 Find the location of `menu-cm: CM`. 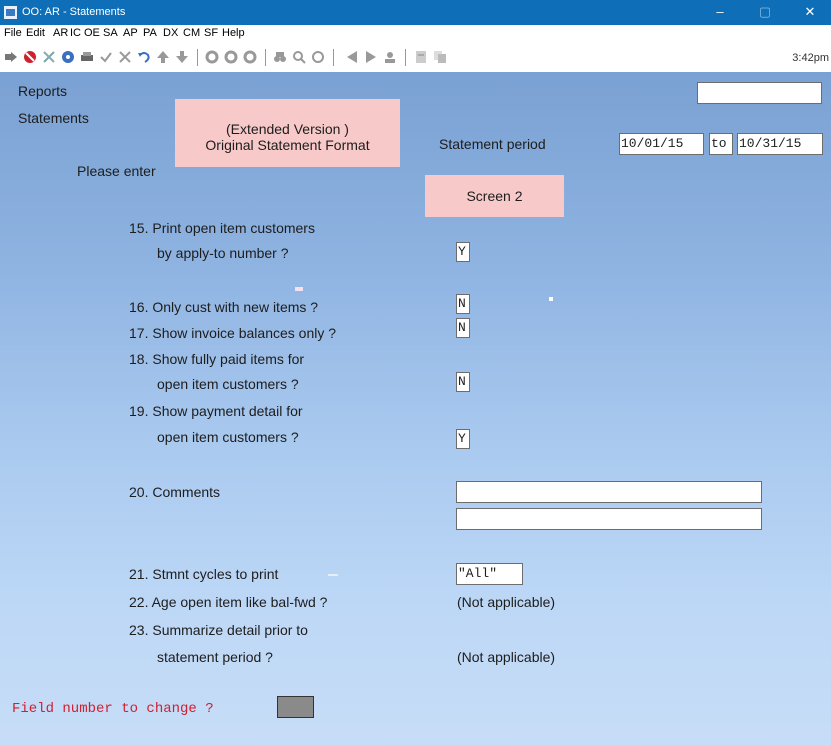

menu-cm: CM is located at coordinates (191, 33).